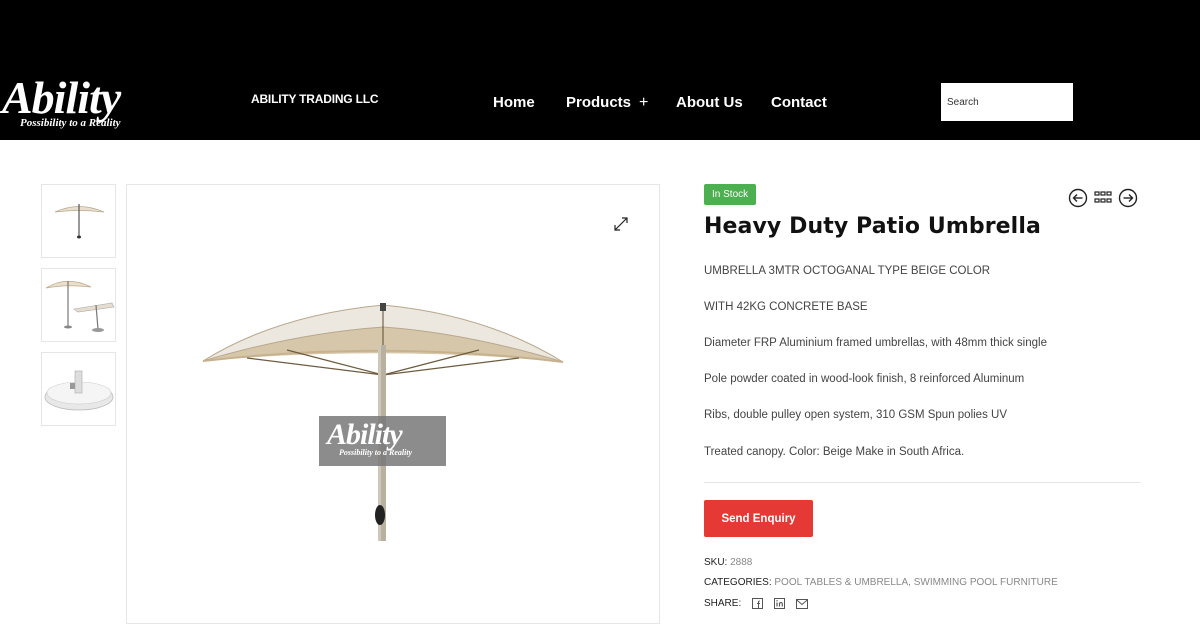 The height and width of the screenshot is (625, 1200). What do you see at coordinates (758, 518) in the screenshot?
I see `send-enquiry-button: Send Enquiry` at bounding box center [758, 518].